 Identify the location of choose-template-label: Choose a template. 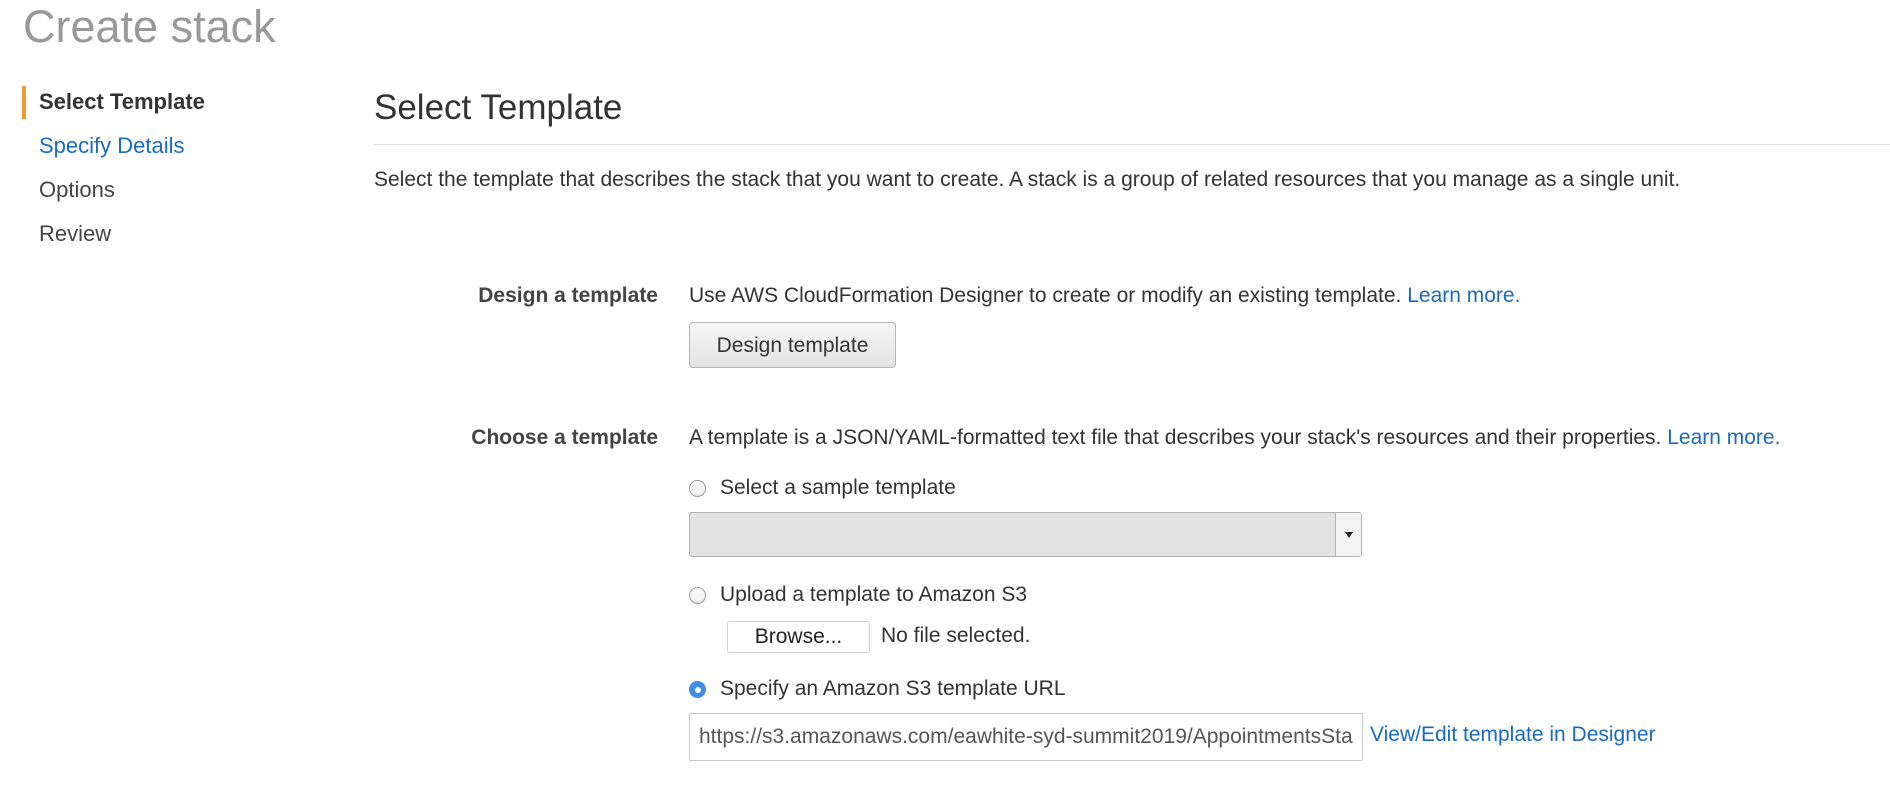
(564, 437).